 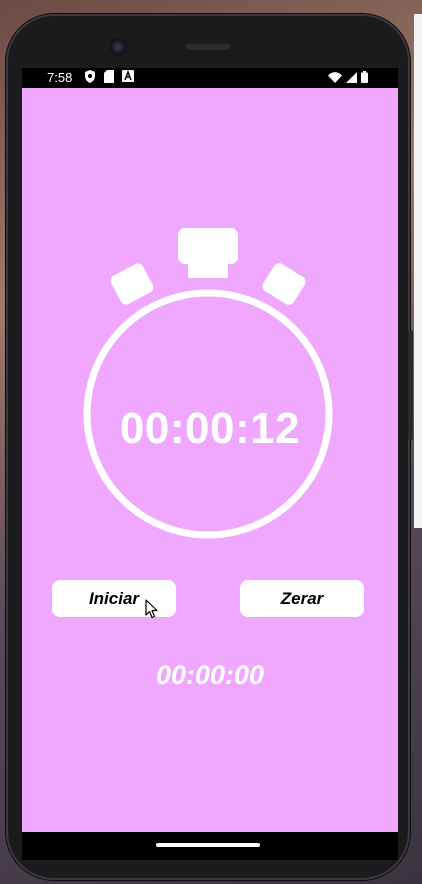 I want to click on status-time: 7:58, so click(x=60, y=77).